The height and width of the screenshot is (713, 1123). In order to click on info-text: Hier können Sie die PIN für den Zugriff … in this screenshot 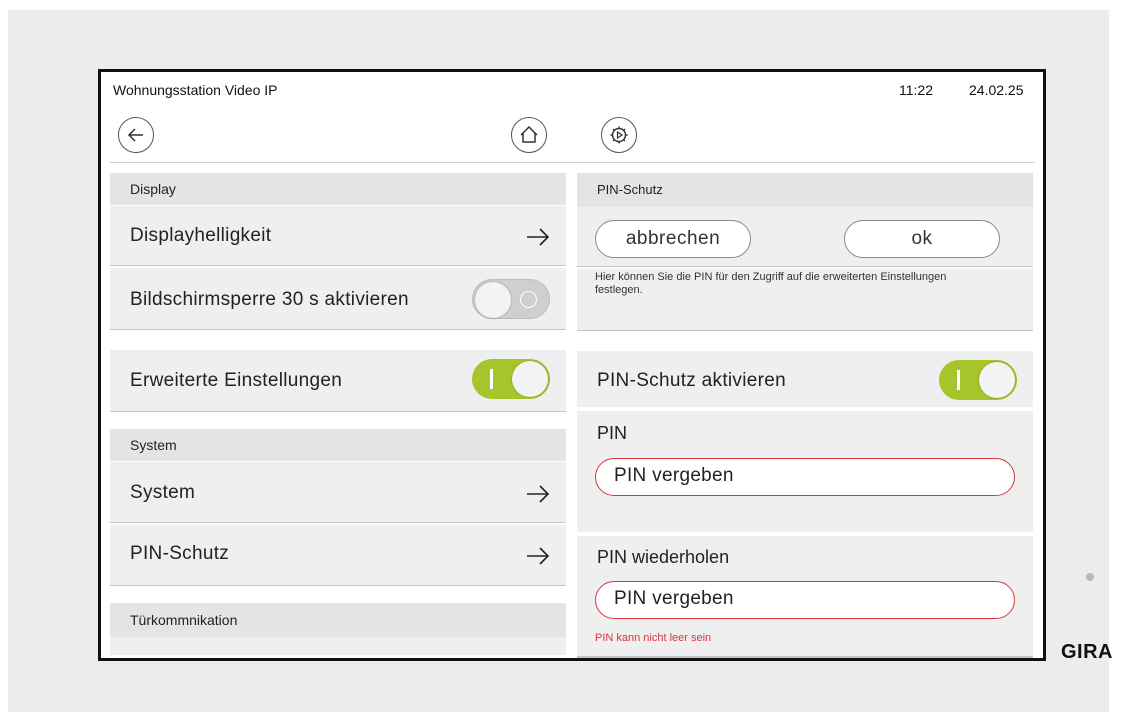, I will do `click(771, 283)`.